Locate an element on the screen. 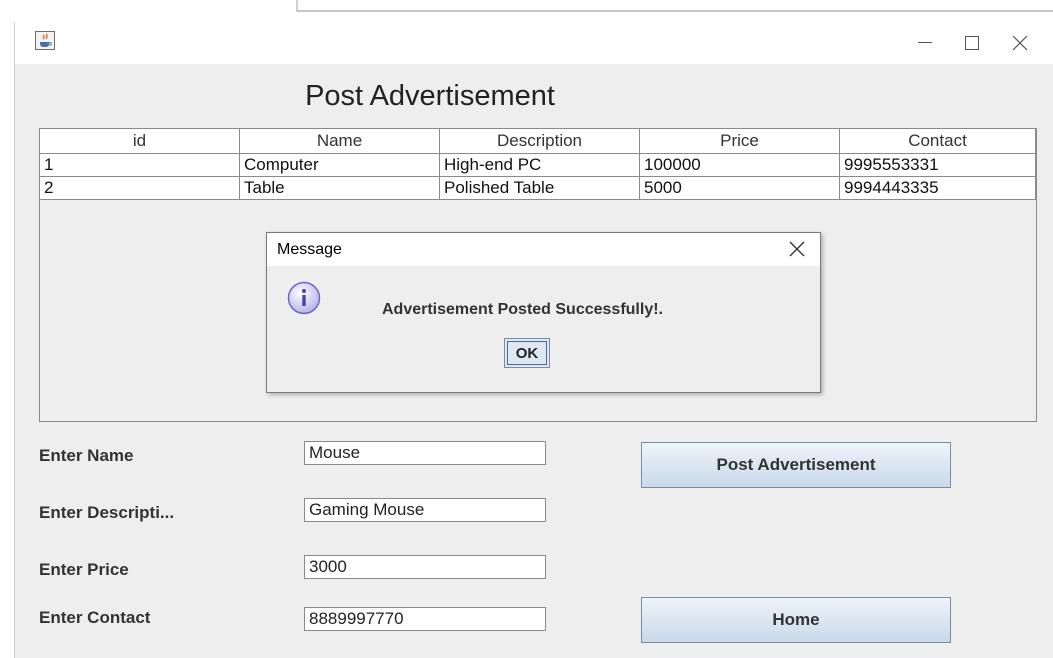 Image resolution: width=1053 pixels, height=658 pixels. table-cell: Table is located at coordinates (340, 188).